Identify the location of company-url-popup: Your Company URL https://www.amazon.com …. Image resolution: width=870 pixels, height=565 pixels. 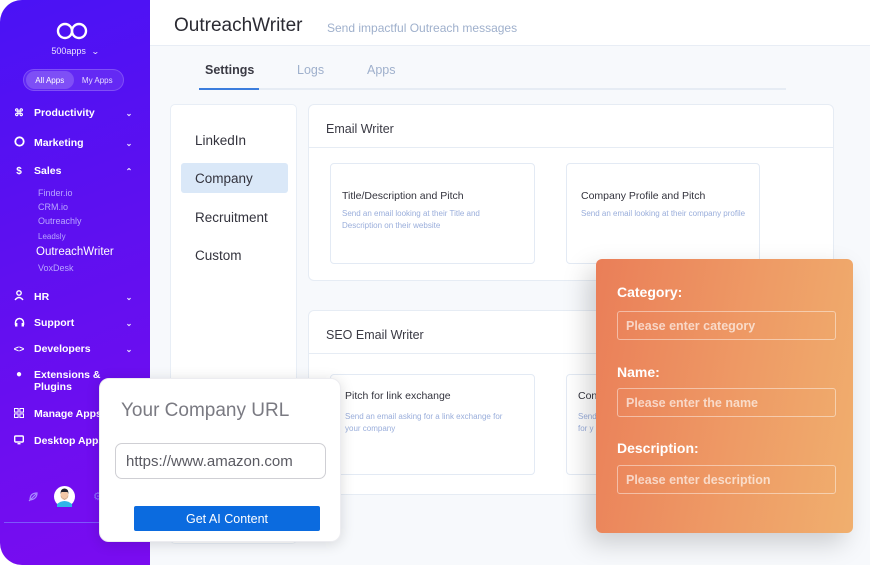
(220, 460).